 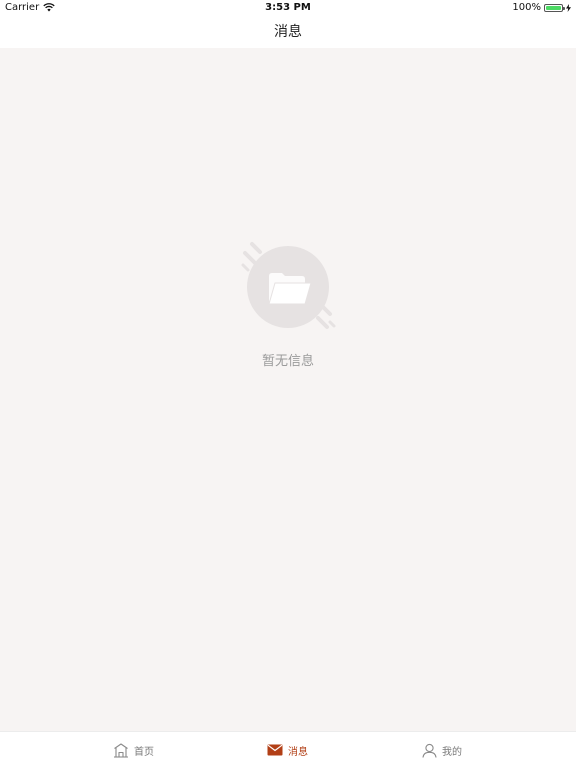 I want to click on battery-icon, so click(x=554, y=7).